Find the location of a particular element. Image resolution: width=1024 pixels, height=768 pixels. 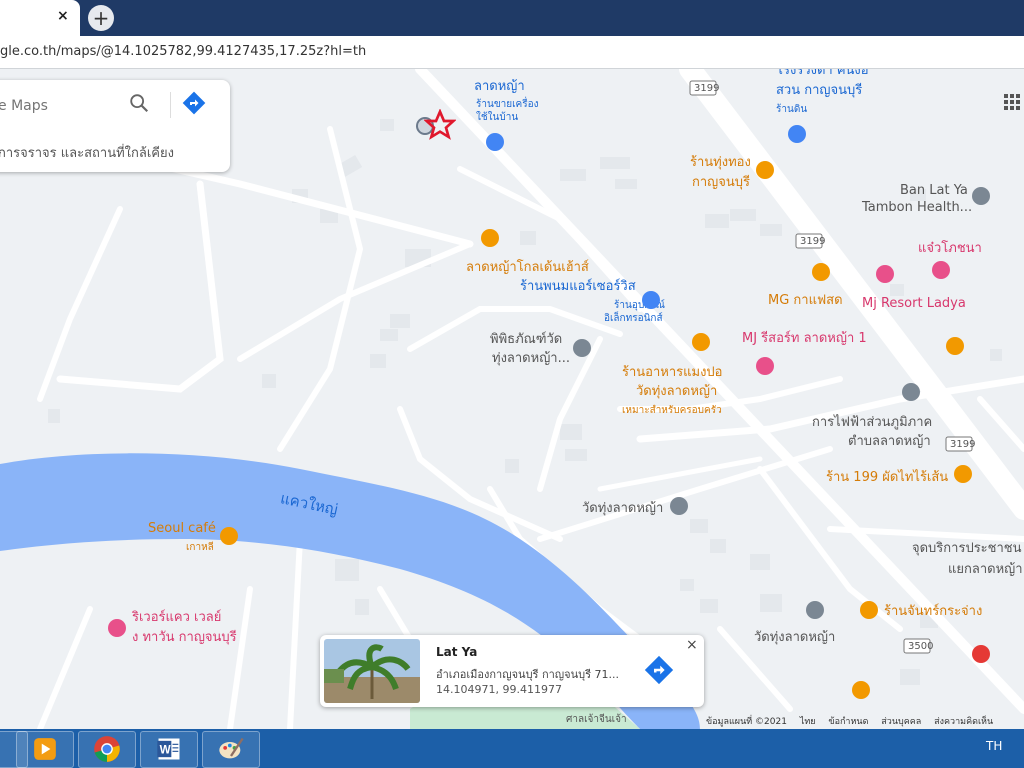

language-indicator: TH is located at coordinates (994, 746).